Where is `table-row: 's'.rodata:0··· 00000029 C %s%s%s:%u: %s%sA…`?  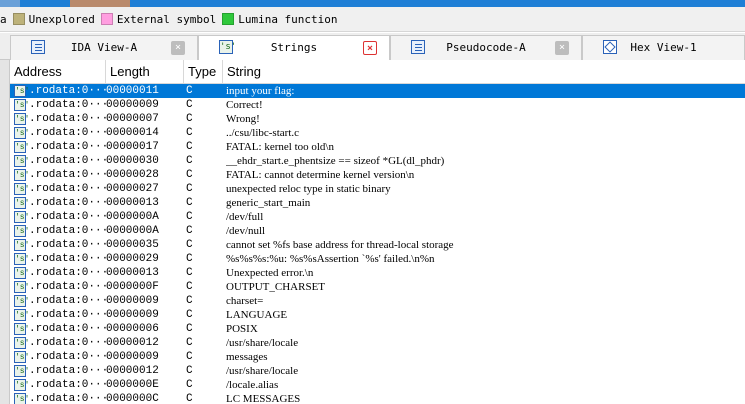
table-row: 's'.rodata:0··· 00000029 C %s%s%s:%u: %s%sA… is located at coordinates (377, 259).